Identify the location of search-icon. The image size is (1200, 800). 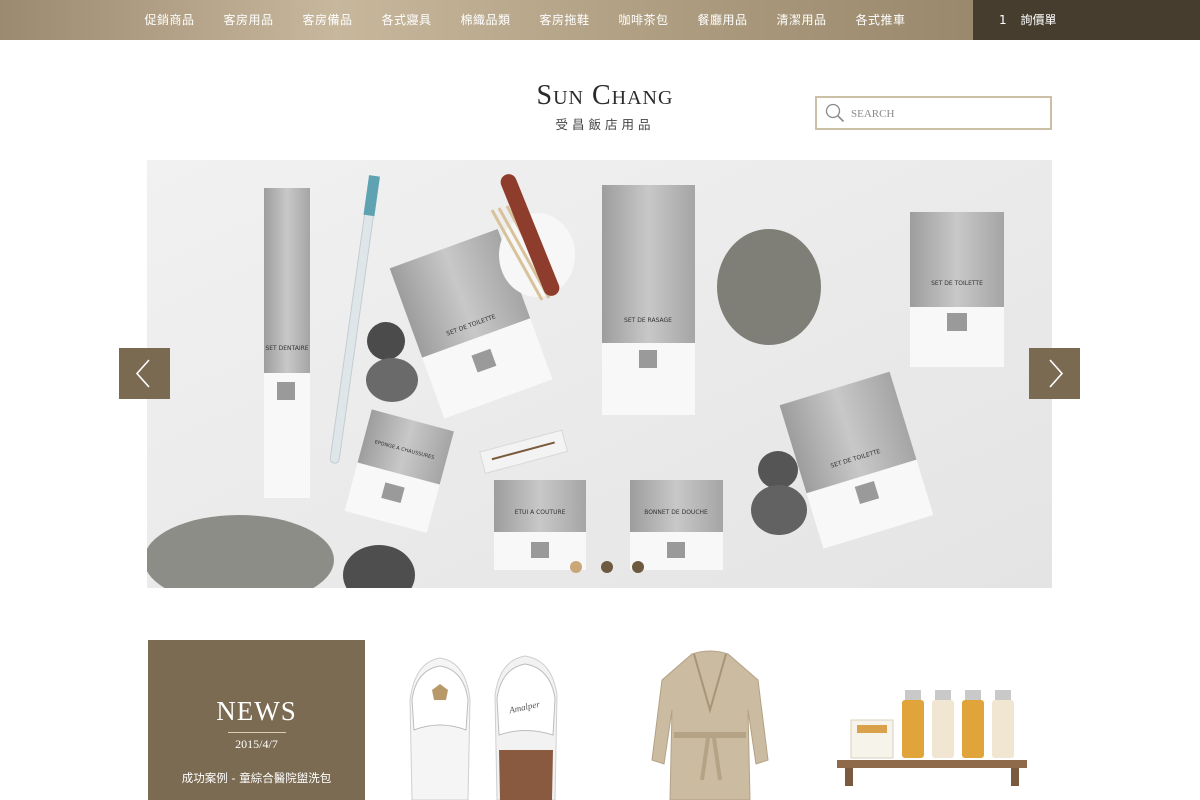
(835, 113).